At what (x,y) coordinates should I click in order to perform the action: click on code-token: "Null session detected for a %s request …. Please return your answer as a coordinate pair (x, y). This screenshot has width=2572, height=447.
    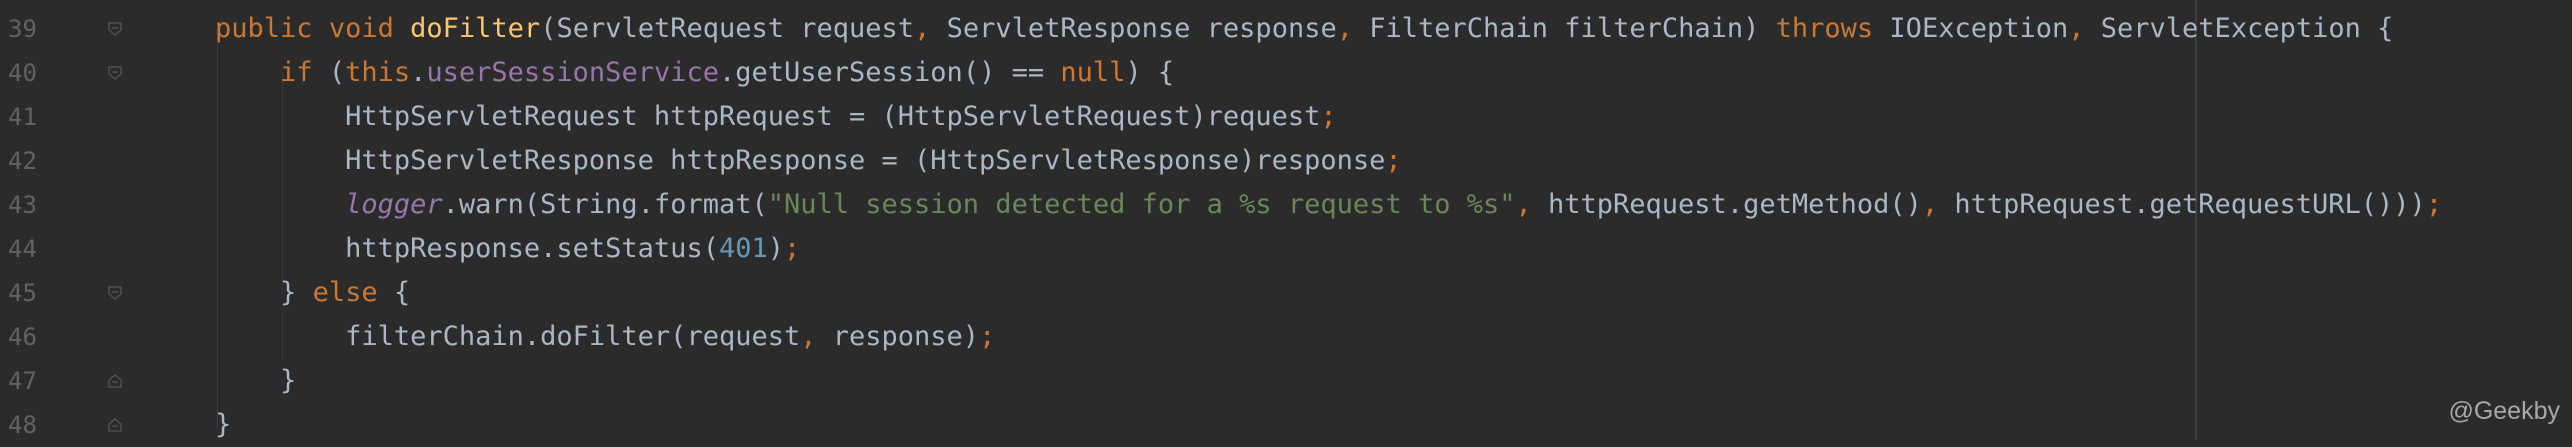
    Looking at the image, I should click on (1141, 204).